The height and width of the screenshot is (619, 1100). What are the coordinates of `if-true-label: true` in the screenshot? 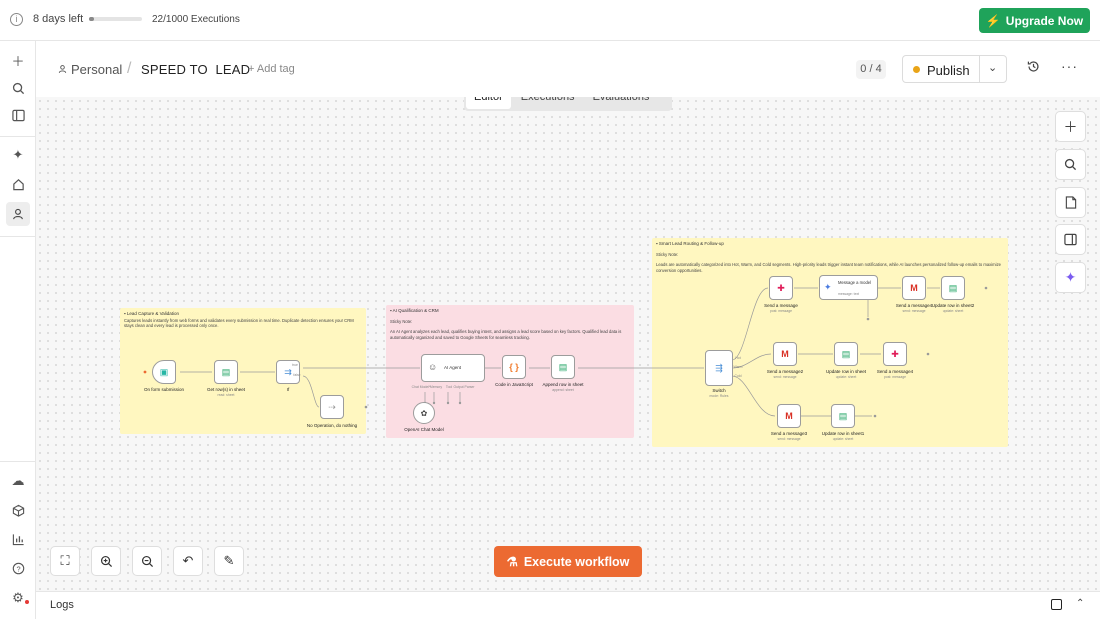 It's located at (295, 365).